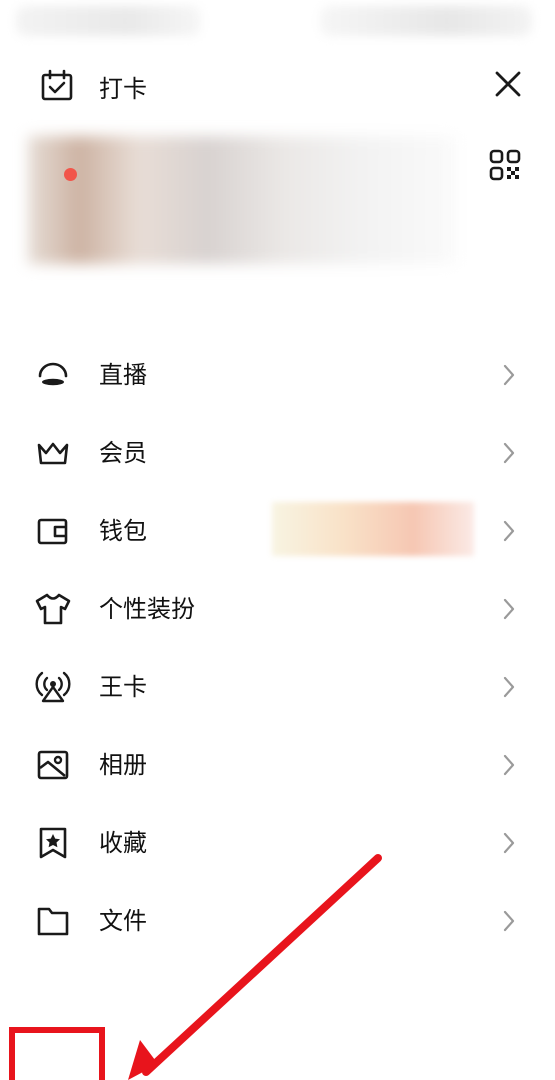 The width and height of the screenshot is (555, 1080). Describe the element at coordinates (53, 765) in the screenshot. I see `album-icon` at that location.